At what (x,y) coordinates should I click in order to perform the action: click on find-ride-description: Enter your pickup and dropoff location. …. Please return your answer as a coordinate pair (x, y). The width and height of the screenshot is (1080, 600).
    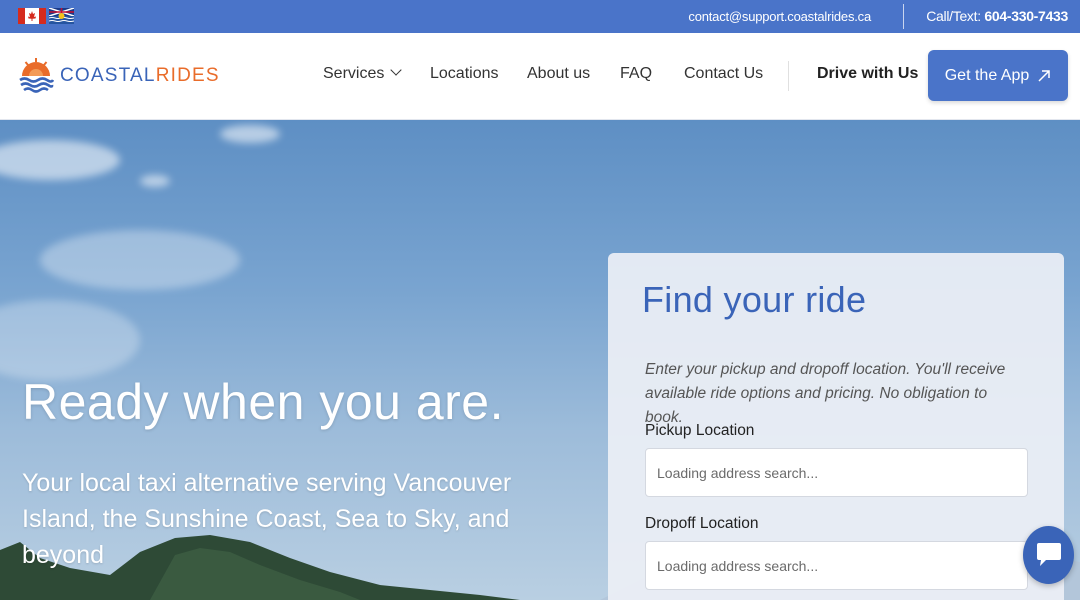
    Looking at the image, I should click on (825, 393).